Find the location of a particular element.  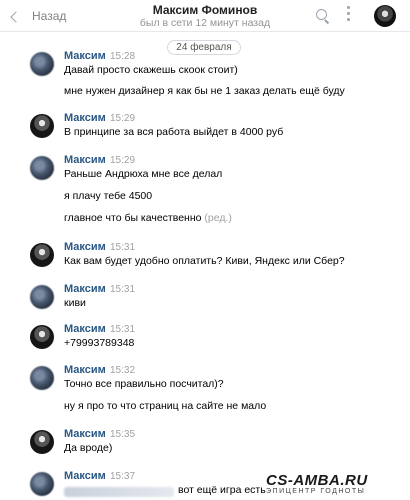

message-text: киви is located at coordinates (75, 303).